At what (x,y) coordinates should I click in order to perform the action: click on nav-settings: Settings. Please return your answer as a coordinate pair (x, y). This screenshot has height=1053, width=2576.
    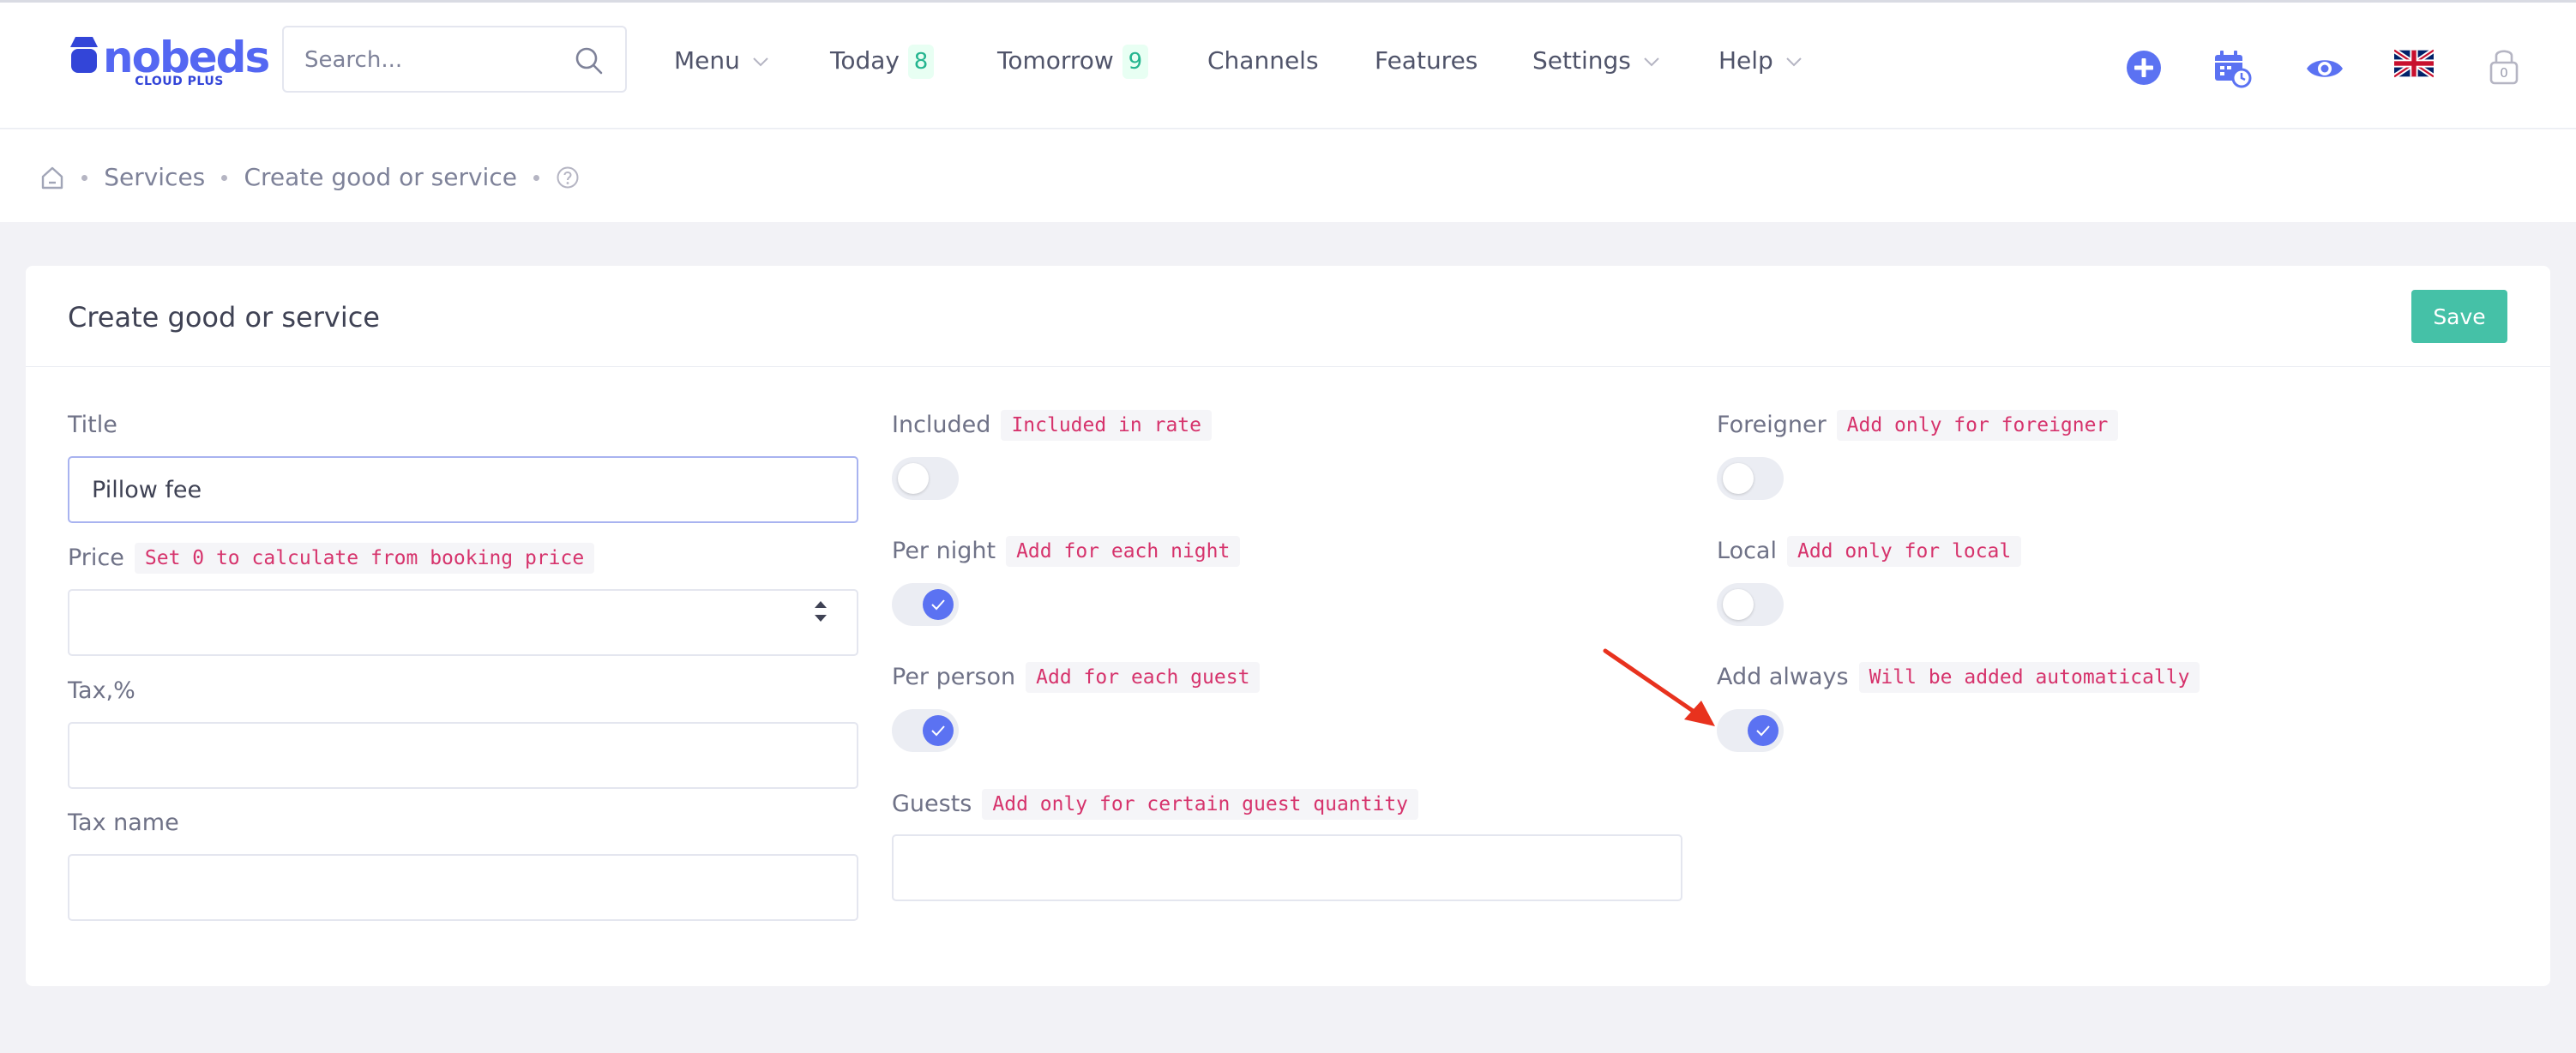
    Looking at the image, I should click on (1596, 61).